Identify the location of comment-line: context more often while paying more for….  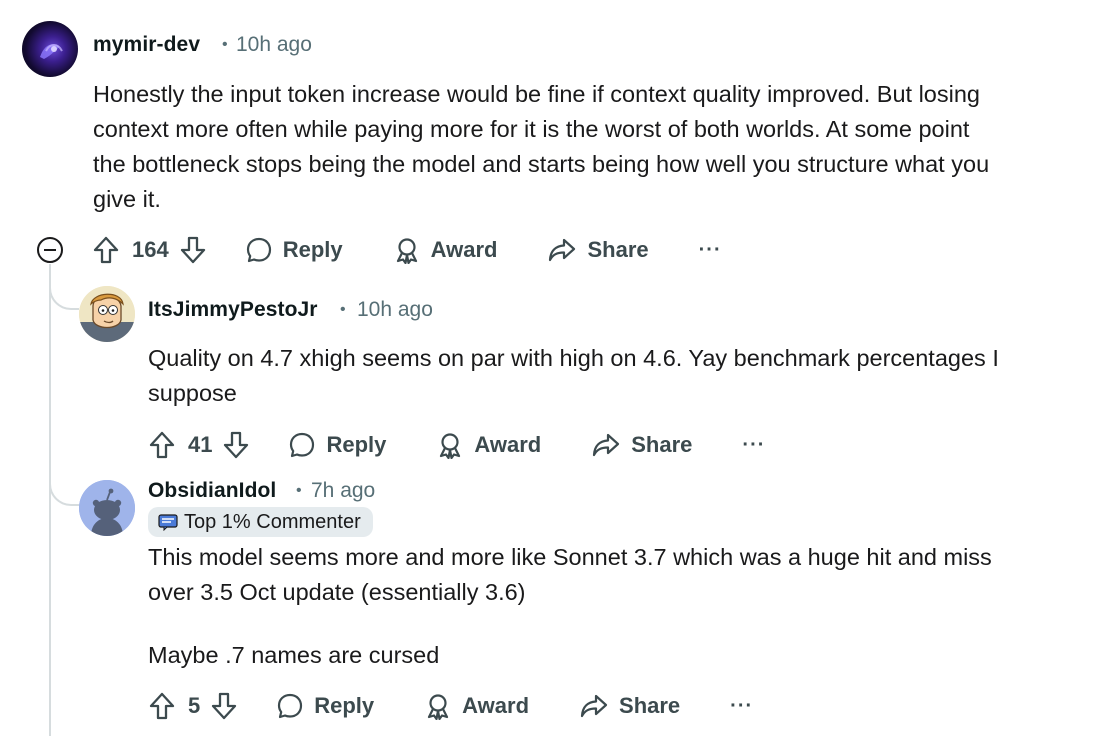
(531, 129).